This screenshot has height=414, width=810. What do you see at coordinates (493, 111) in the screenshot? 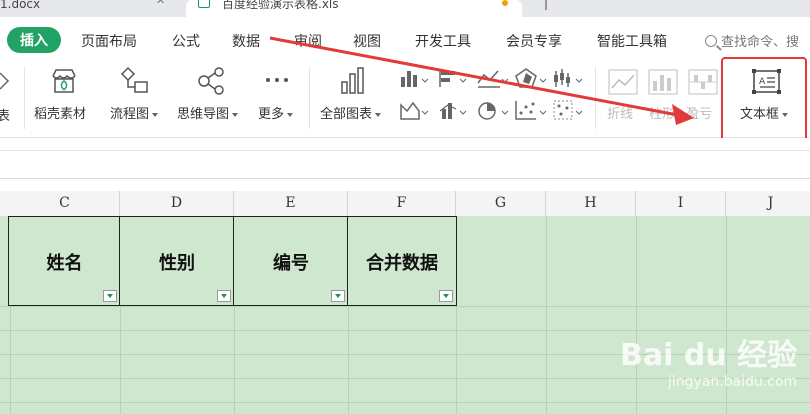
I see `pie-chart-icon` at bounding box center [493, 111].